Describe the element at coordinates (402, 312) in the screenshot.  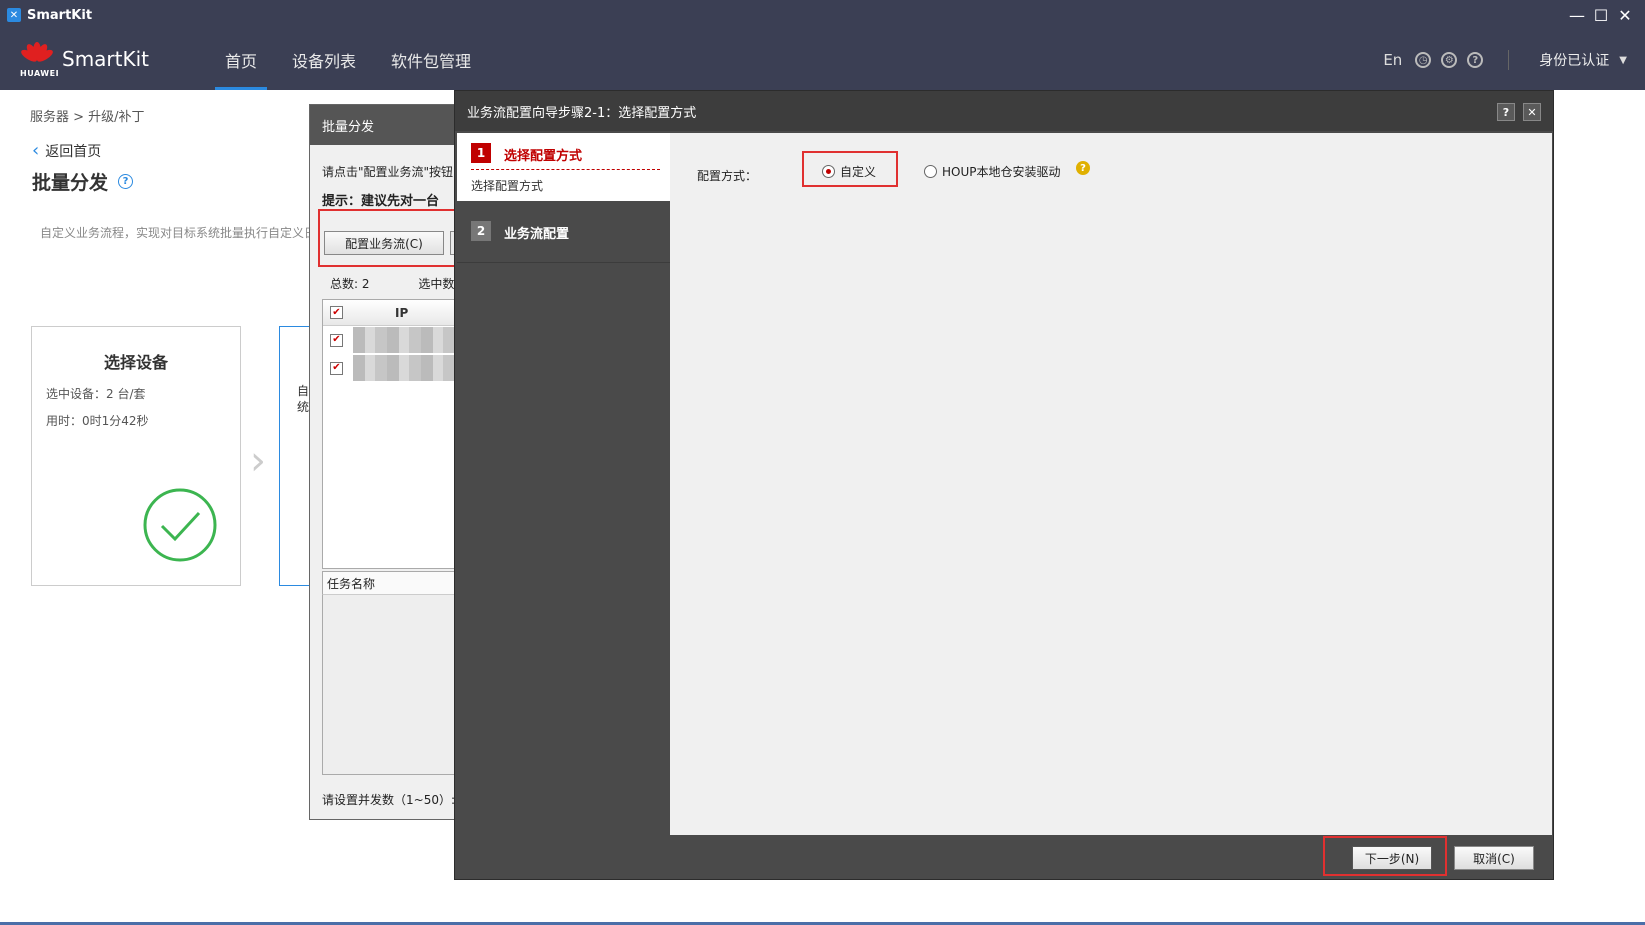
I see `ip-column-header: IP` at that location.